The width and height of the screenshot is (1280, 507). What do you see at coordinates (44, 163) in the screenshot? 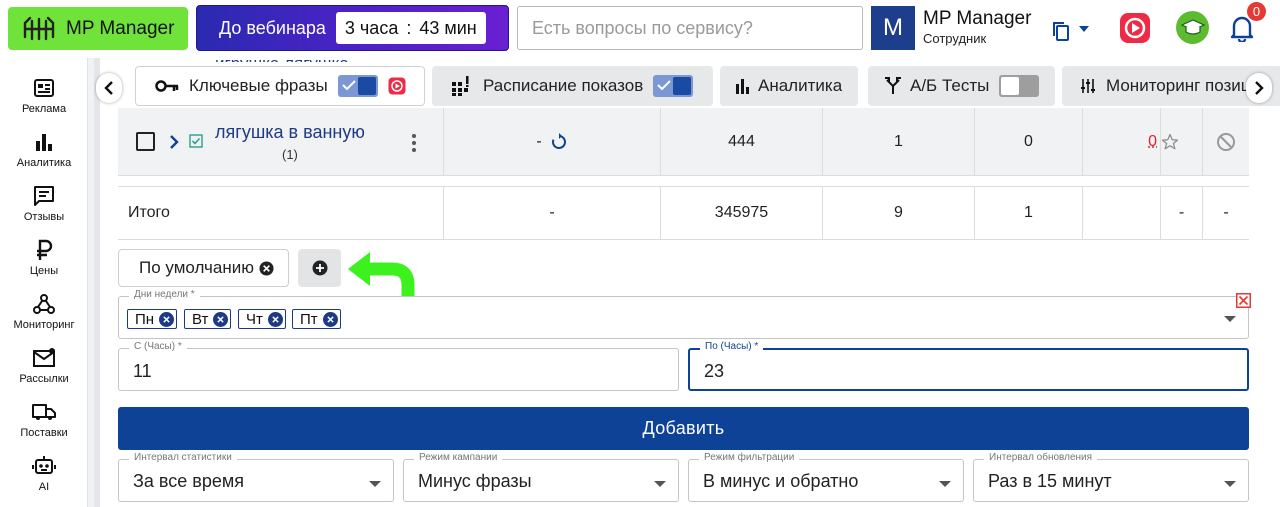
I see `sidebar-item-label: Аналитика` at bounding box center [44, 163].